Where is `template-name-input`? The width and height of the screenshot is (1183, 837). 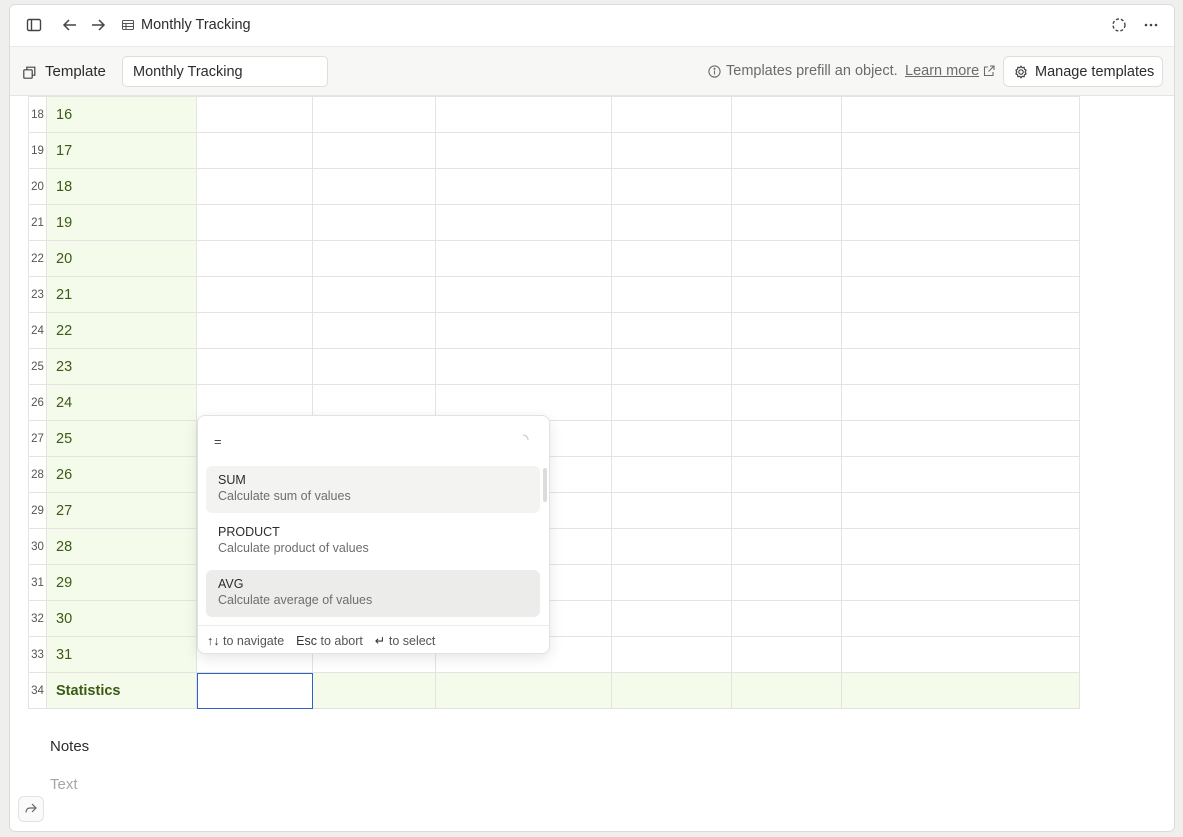
template-name-input is located at coordinates (225, 71).